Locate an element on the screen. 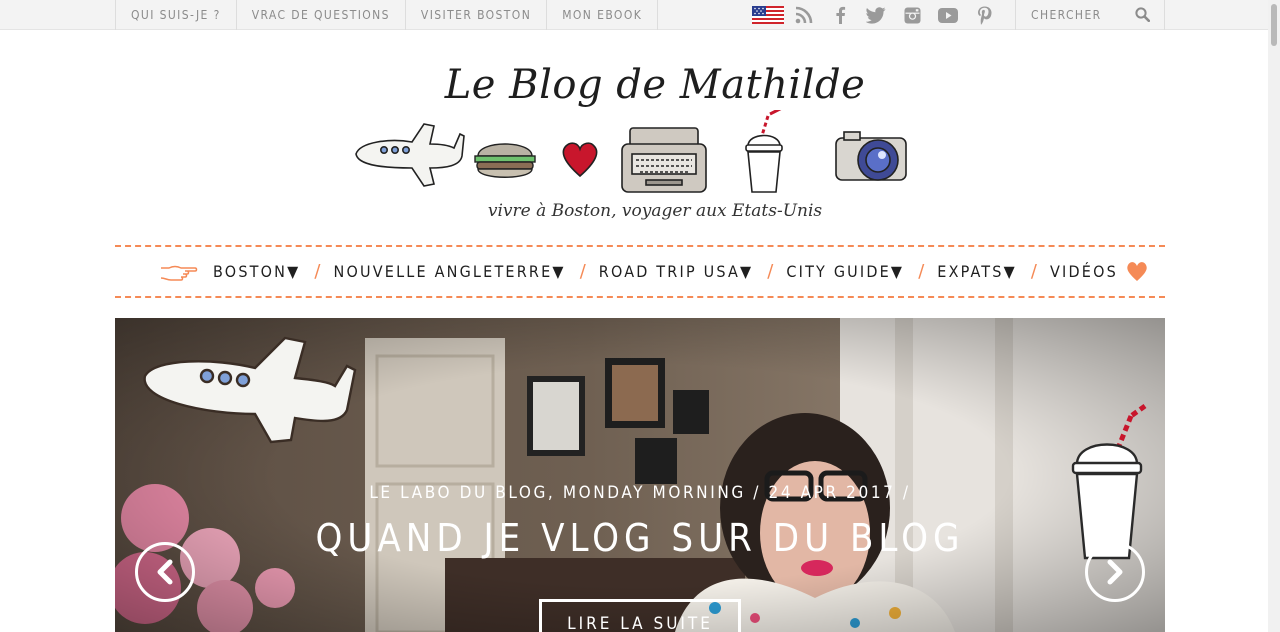 Image resolution: width=1280 pixels, height=632 pixels. nav-item-nouvelle-angleterre: NOUVELLE ANGLETERRE▼ is located at coordinates (450, 271).